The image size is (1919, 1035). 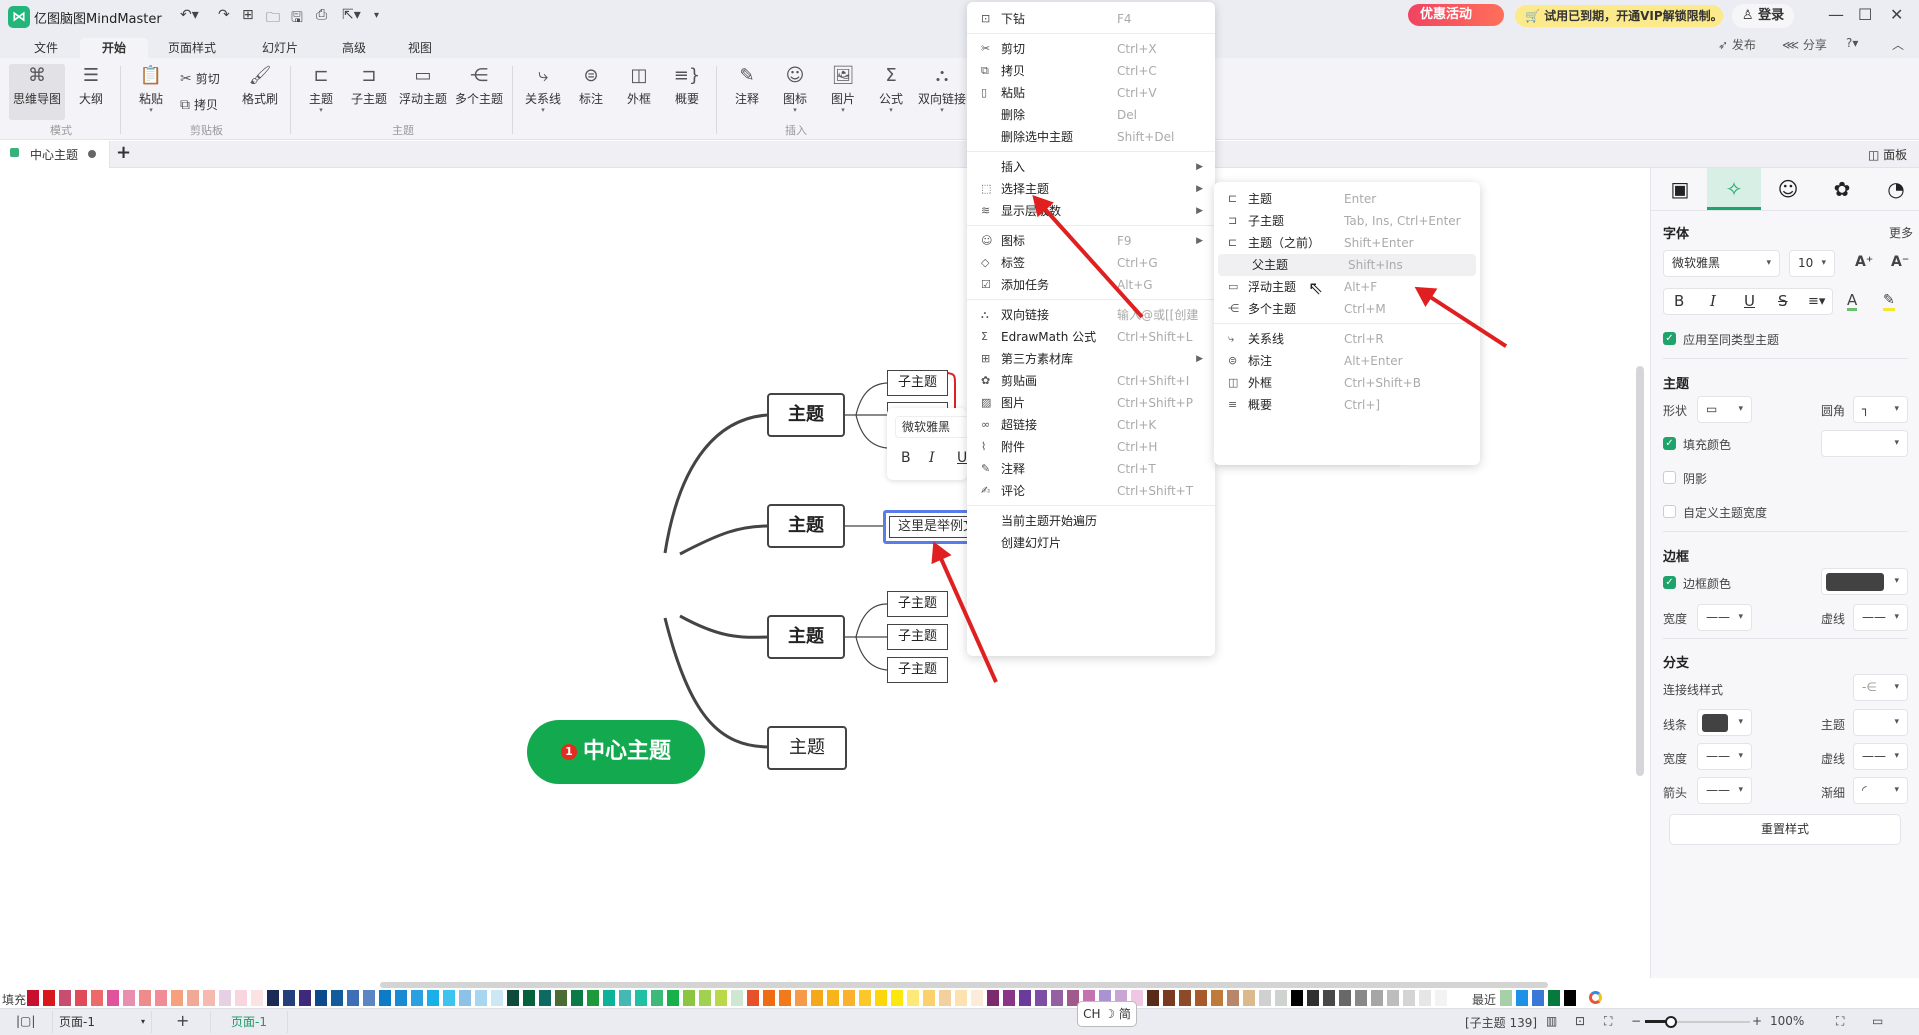 What do you see at coordinates (423, 92) in the screenshot?
I see `floating-topic-button: ▭ 浮动主题` at bounding box center [423, 92].